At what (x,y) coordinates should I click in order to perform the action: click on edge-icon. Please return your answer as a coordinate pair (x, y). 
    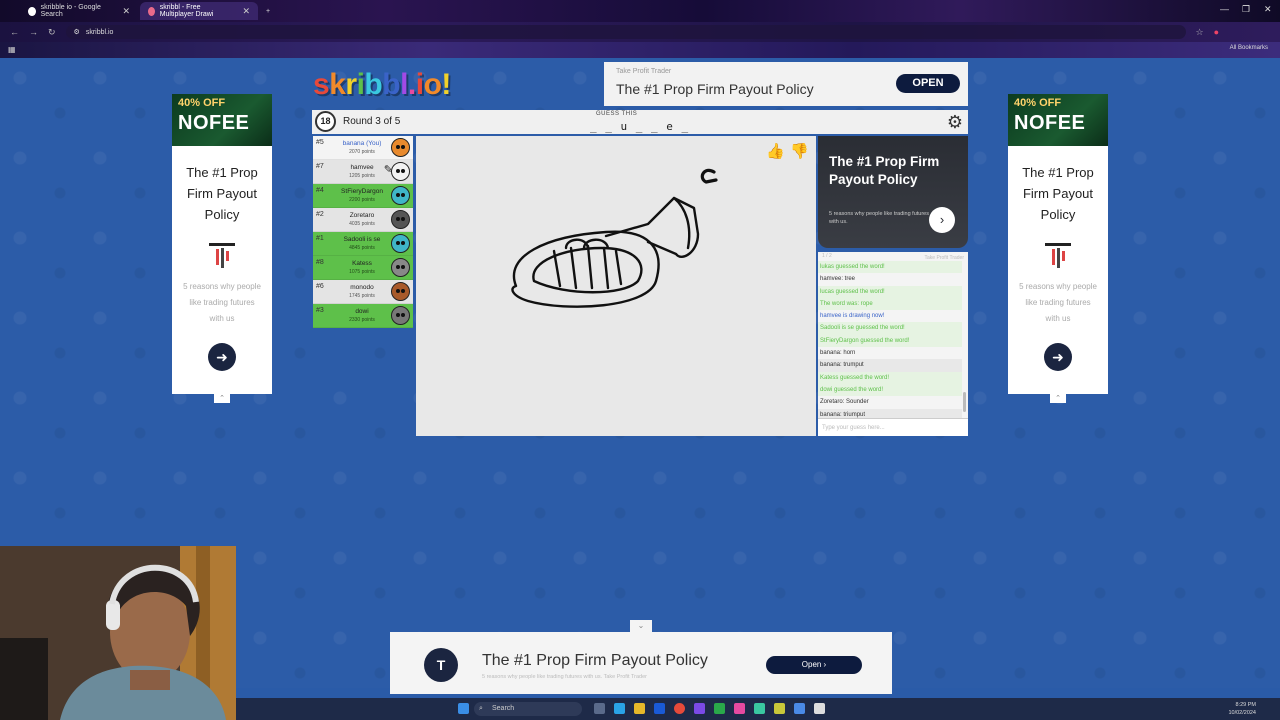
    Looking at the image, I should click on (619, 708).